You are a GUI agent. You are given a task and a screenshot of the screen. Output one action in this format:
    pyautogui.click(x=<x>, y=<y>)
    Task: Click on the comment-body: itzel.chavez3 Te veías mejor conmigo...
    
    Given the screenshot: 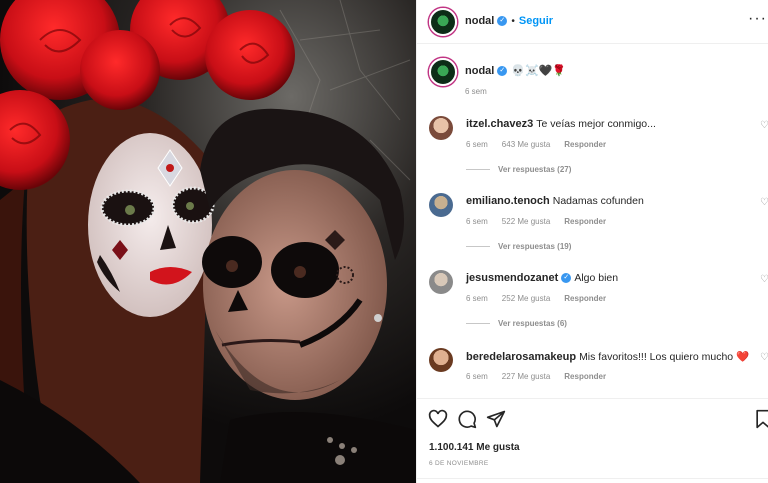 What is the action you would take?
    pyautogui.click(x=561, y=124)
    